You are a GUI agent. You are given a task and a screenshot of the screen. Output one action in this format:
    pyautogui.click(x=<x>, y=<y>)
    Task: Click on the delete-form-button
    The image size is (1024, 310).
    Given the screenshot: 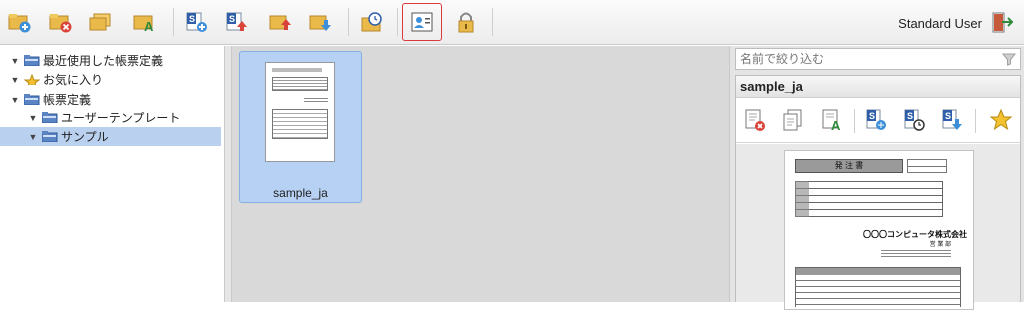 What is the action you would take?
    pyautogui.click(x=61, y=22)
    